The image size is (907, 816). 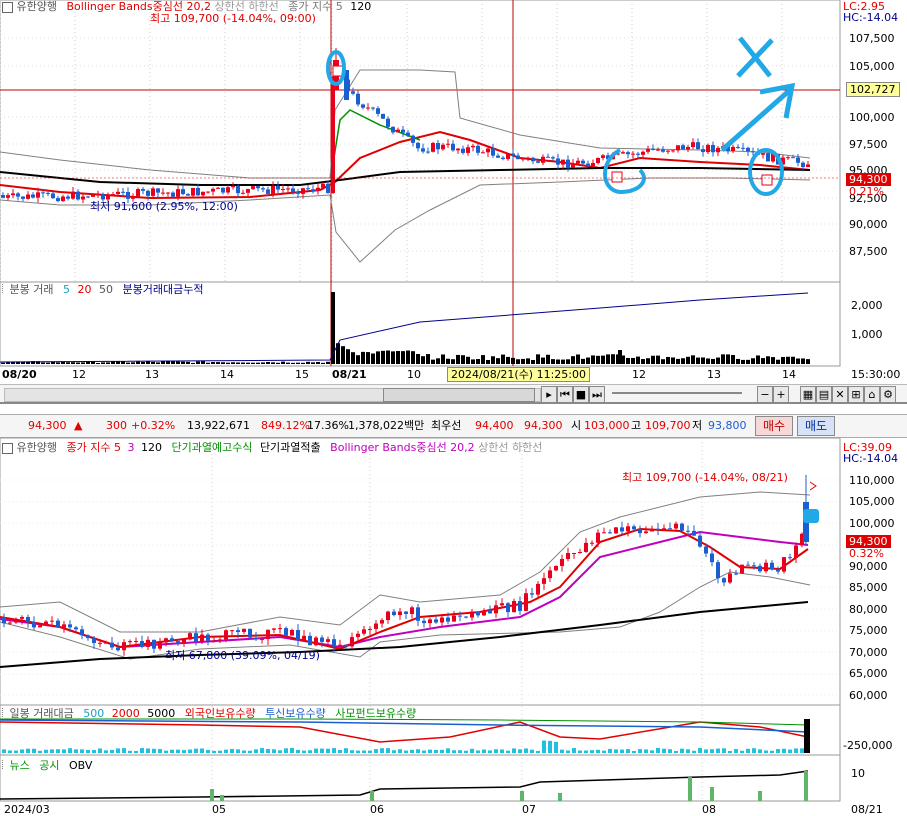 I want to click on tool-6-button: ⚙, so click(x=888, y=394).